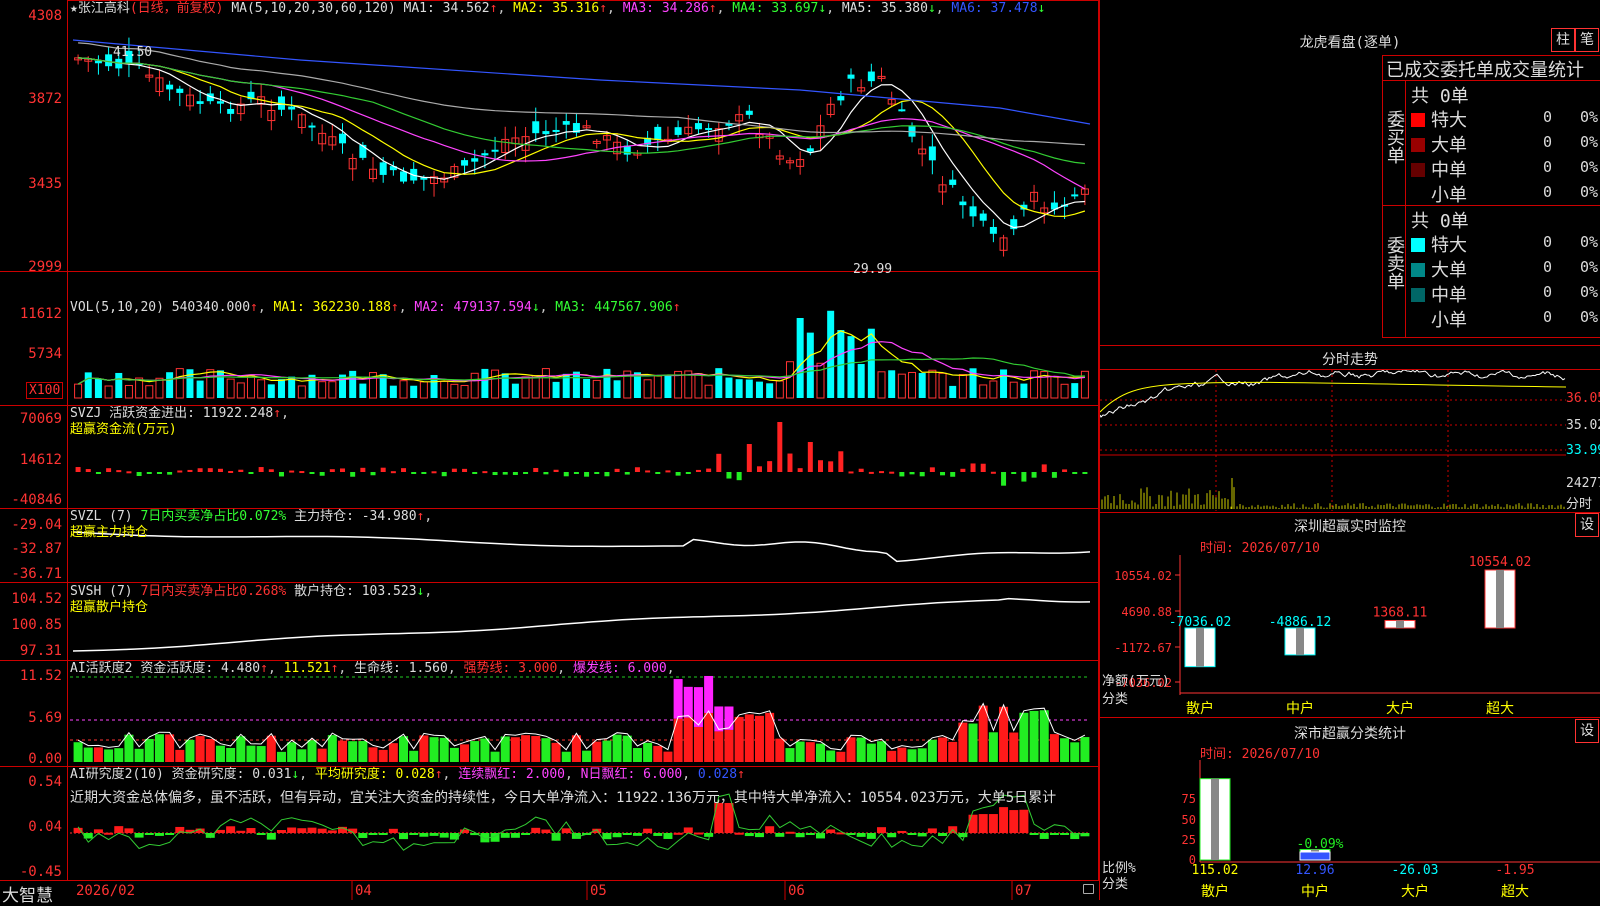  Describe the element at coordinates (1189, 820) in the screenshot. I see `sz-class-ytick: 50` at that location.